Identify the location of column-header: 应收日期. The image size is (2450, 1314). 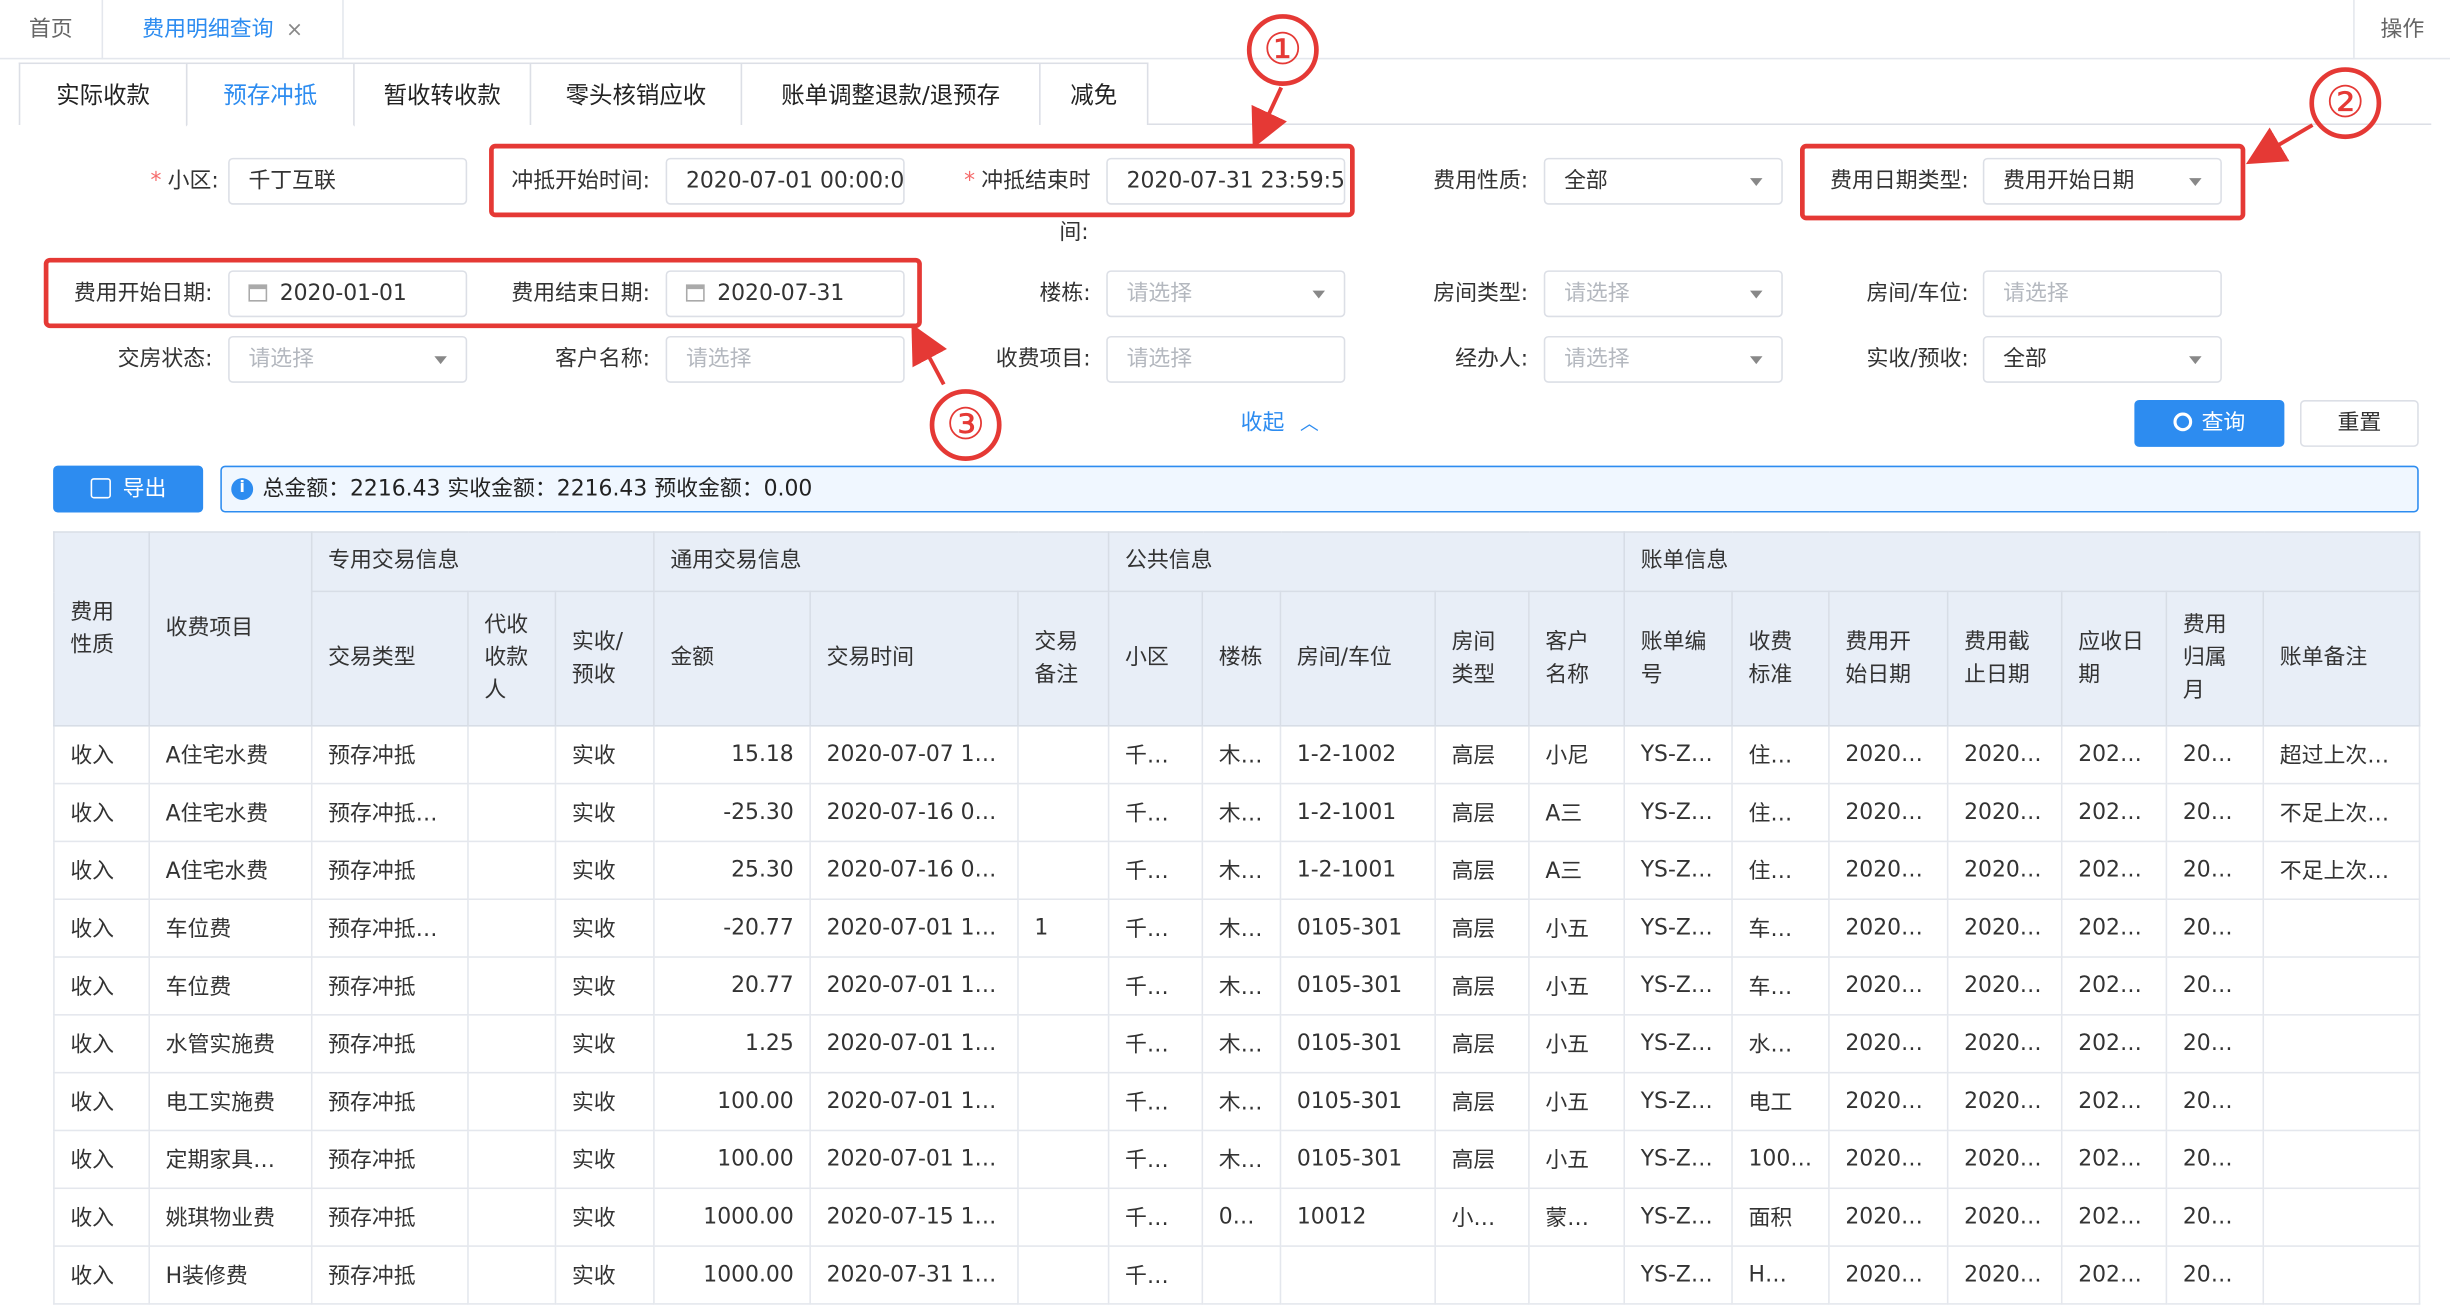
(2114, 658).